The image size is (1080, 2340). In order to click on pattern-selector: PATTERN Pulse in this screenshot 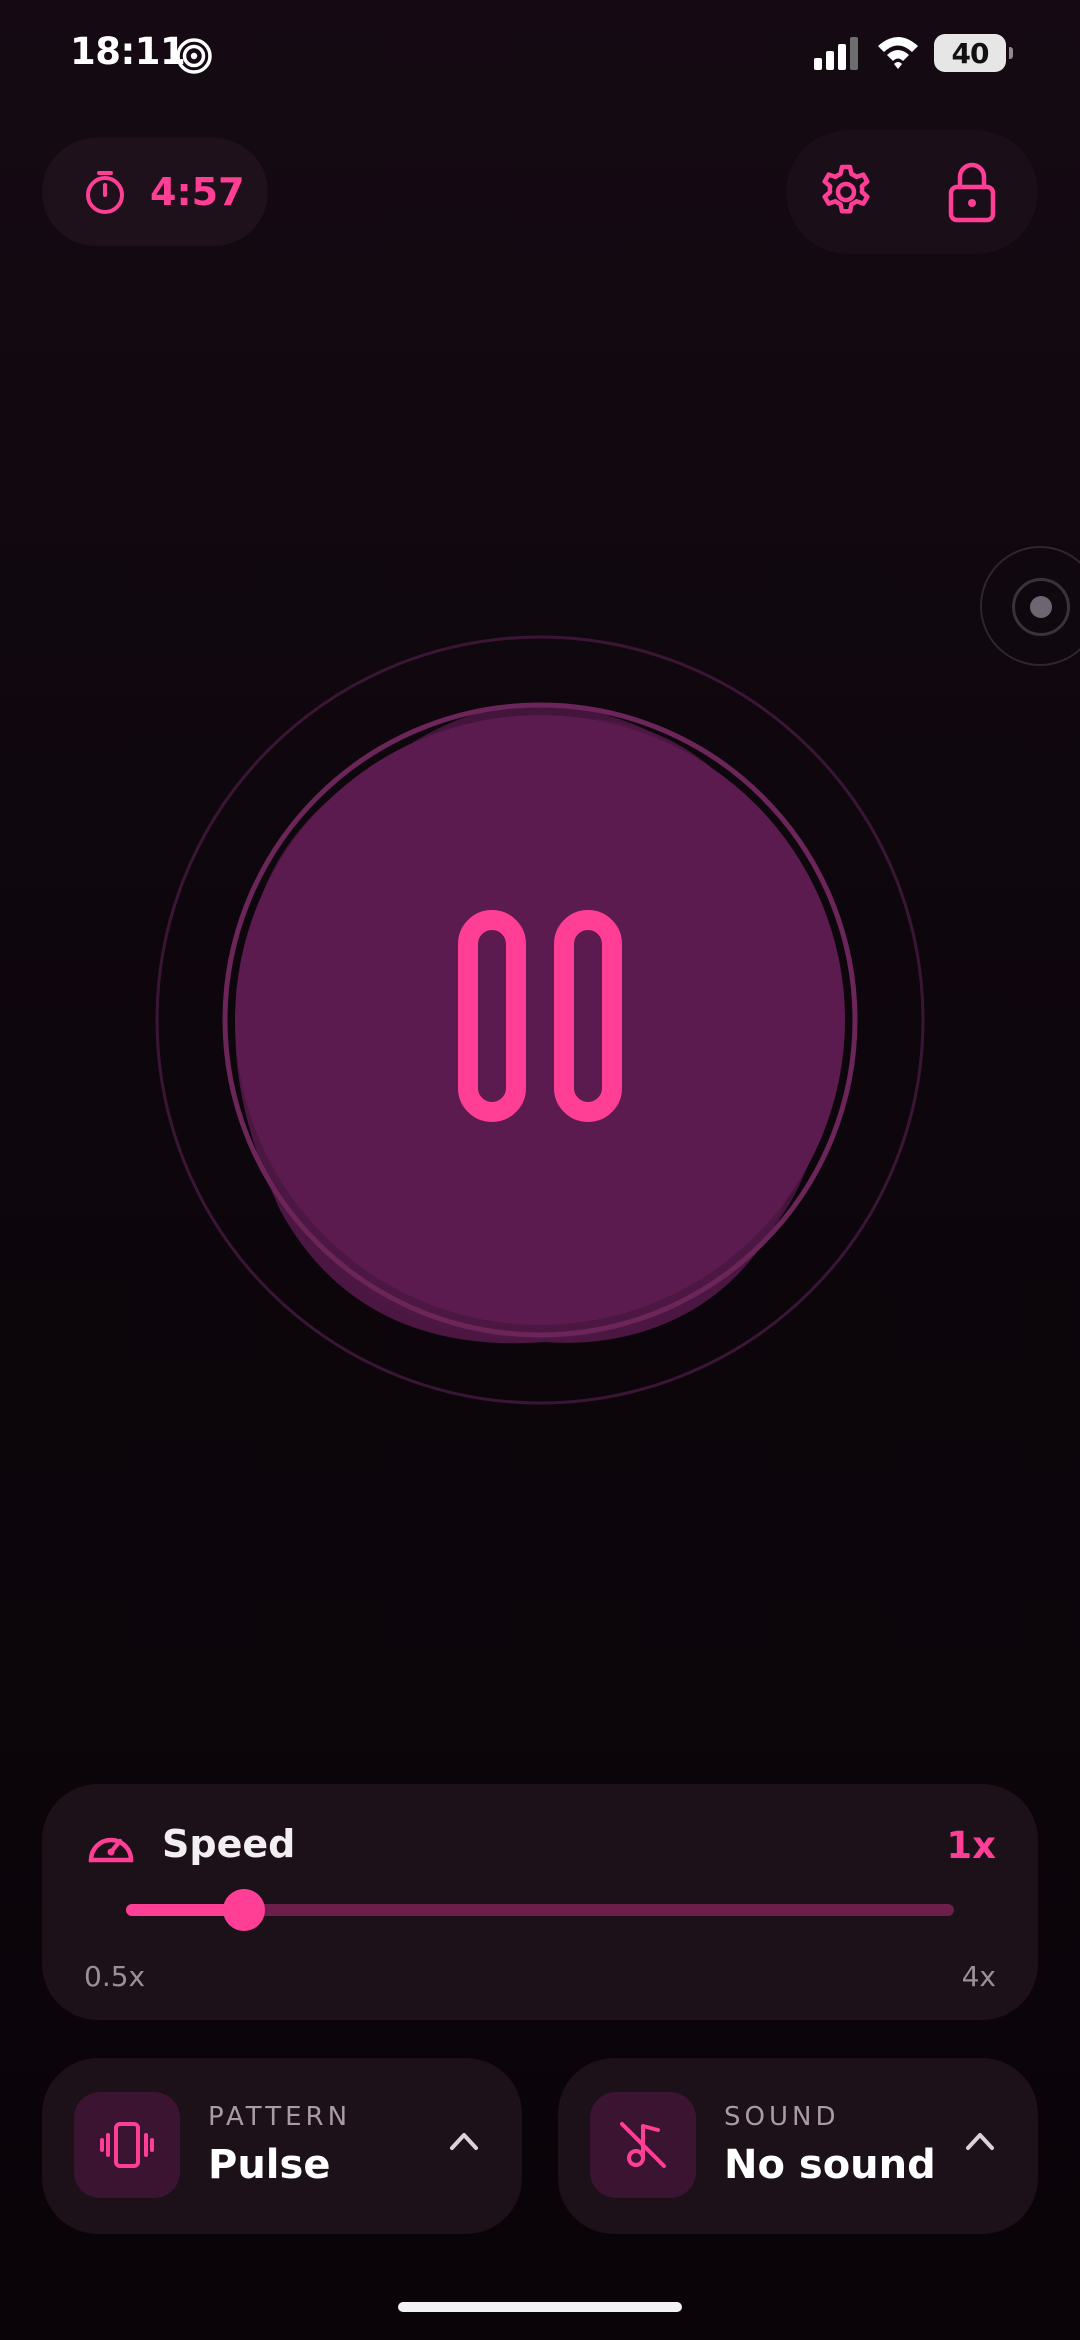, I will do `click(282, 2146)`.